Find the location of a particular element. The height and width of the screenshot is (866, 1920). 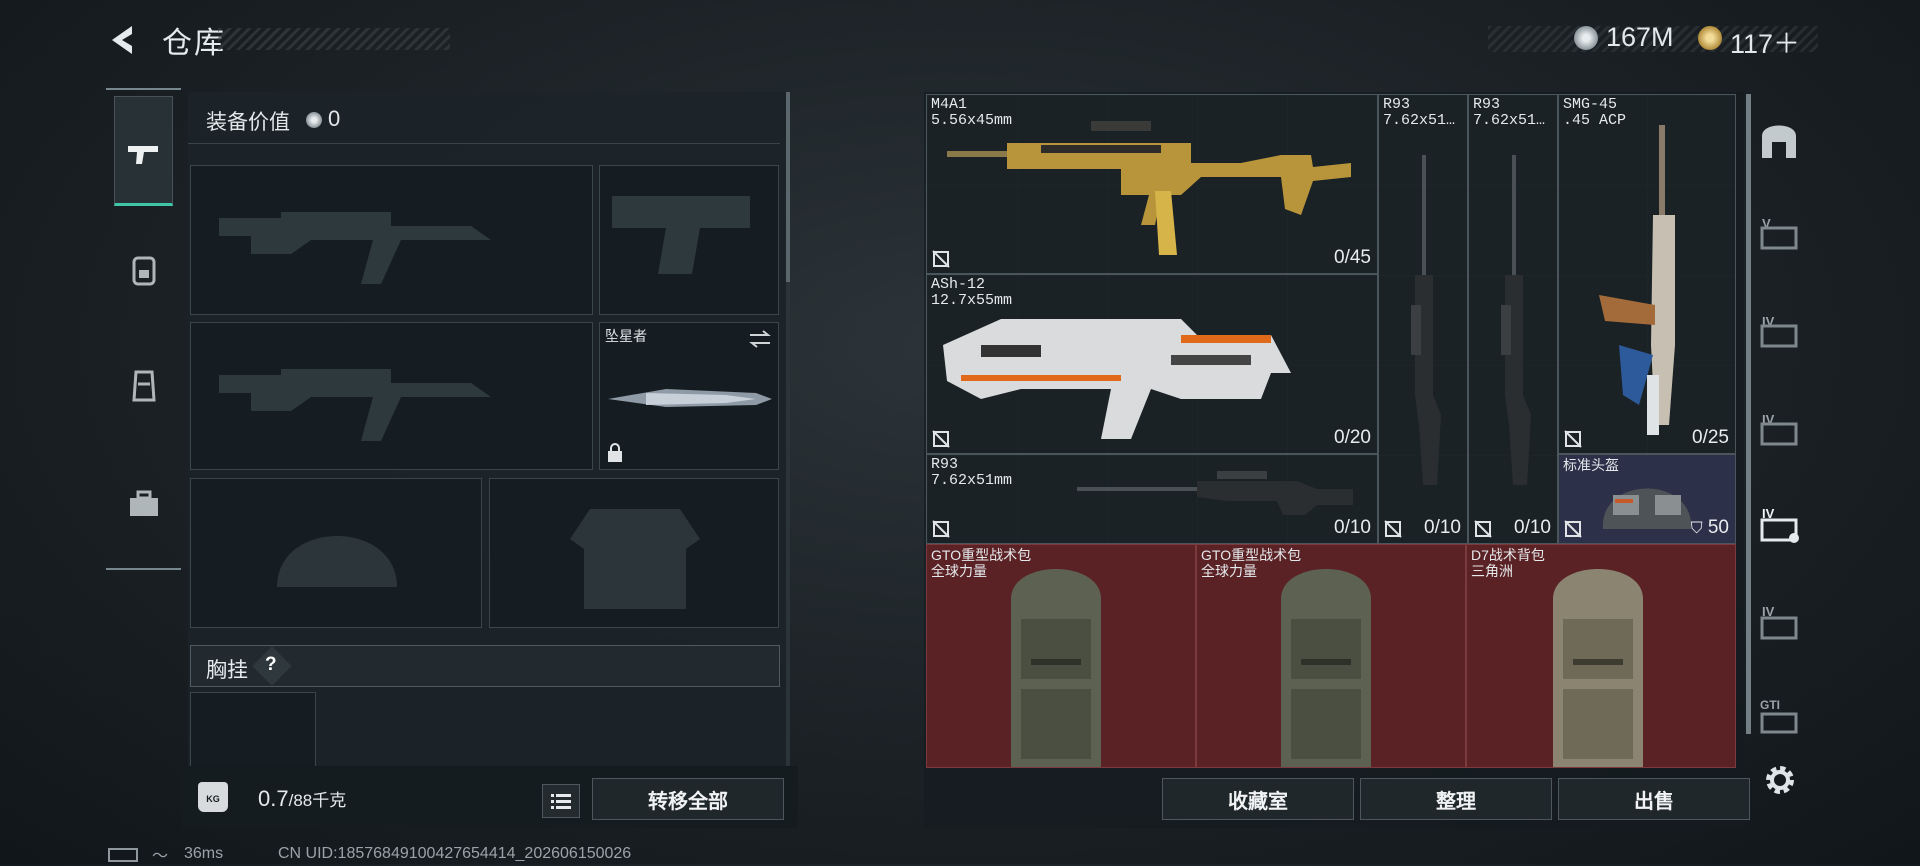

currency-silver-amount: 167M is located at coordinates (1640, 37).